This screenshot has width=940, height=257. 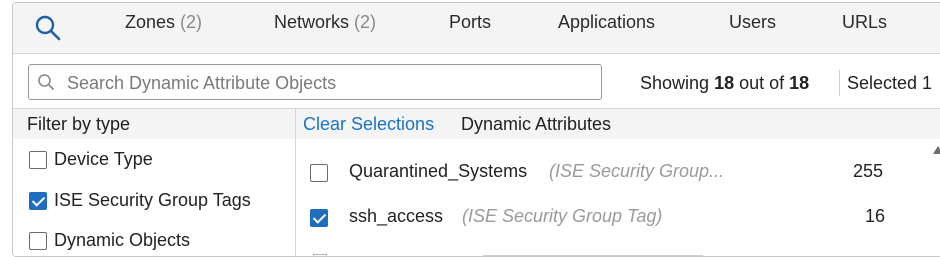 What do you see at coordinates (890, 83) in the screenshot?
I see `selected-count: Selected 1` at bounding box center [890, 83].